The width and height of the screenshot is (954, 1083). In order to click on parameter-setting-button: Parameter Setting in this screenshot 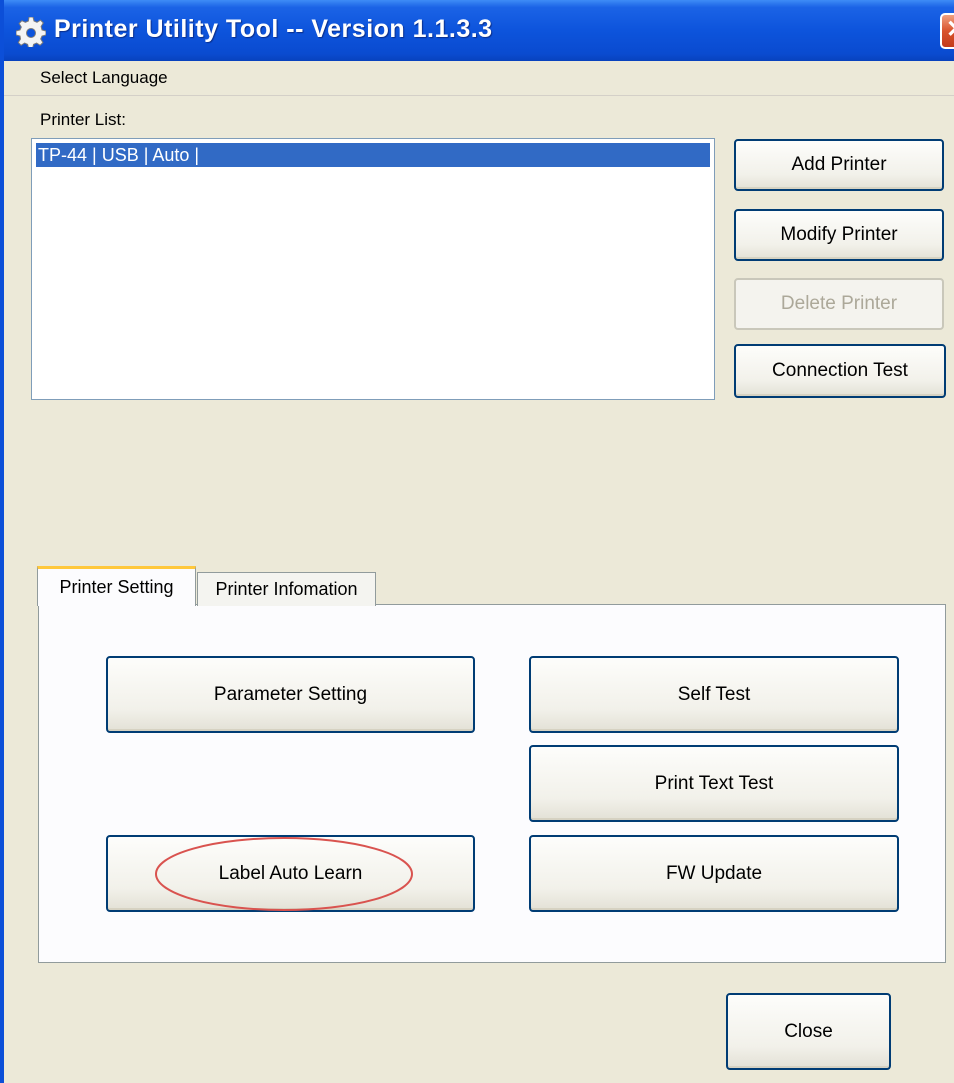, I will do `click(290, 694)`.